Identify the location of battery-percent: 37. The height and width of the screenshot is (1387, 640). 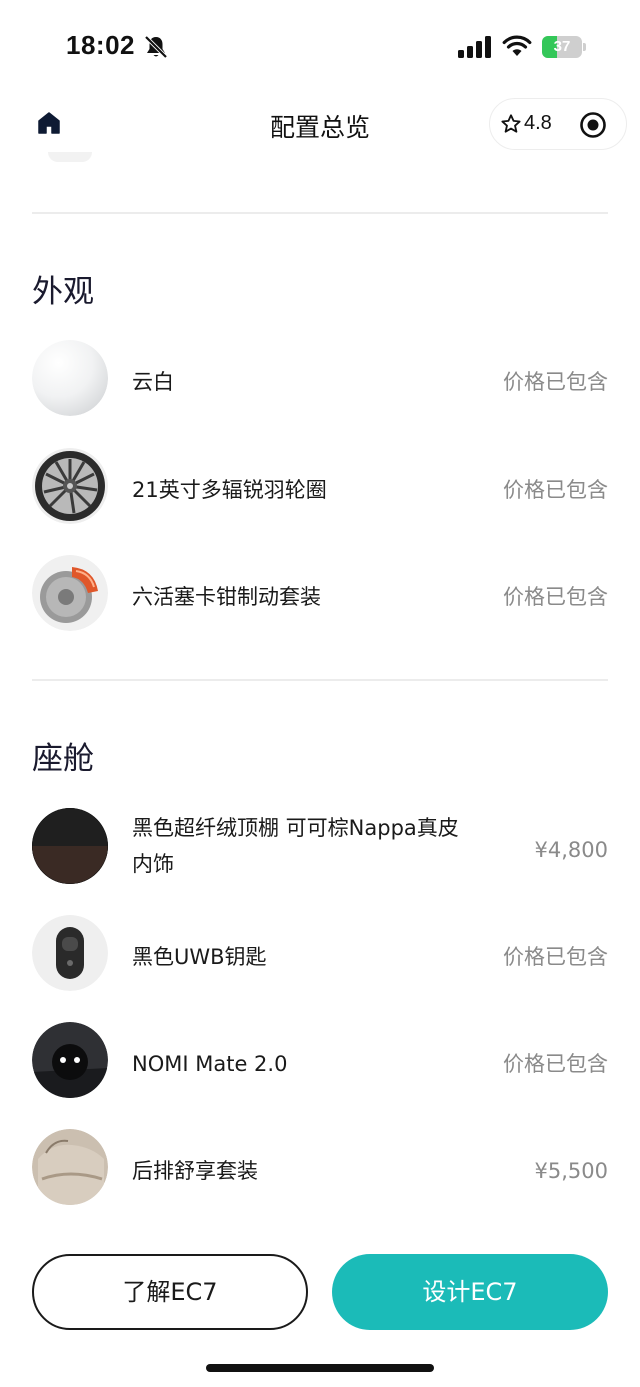
(562, 46).